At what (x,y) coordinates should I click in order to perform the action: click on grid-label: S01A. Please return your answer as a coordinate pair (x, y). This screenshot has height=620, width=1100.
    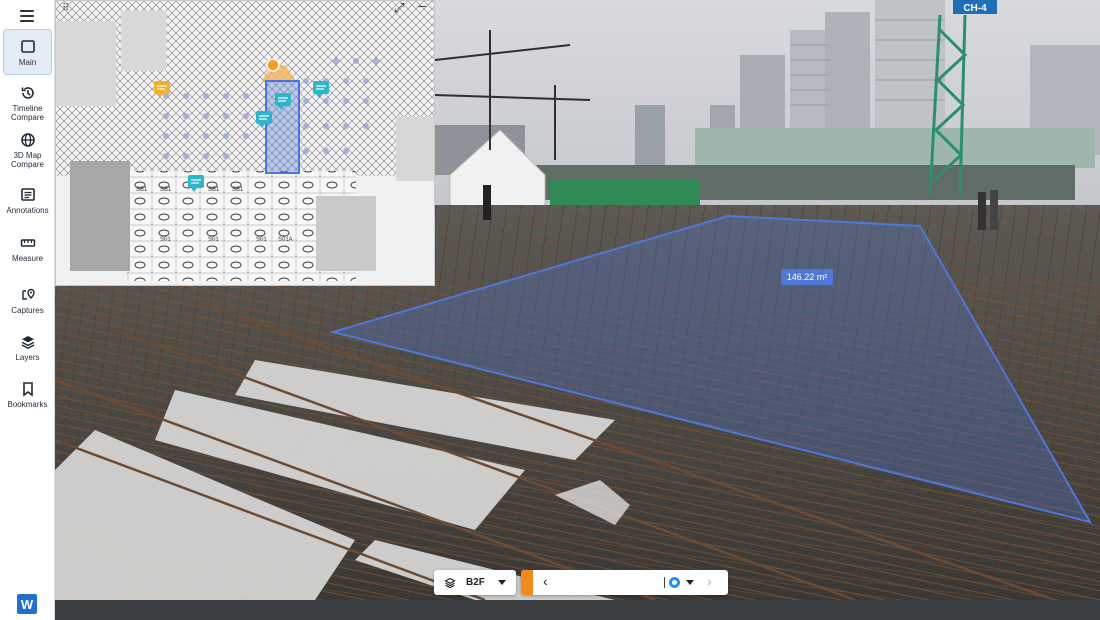
    Looking at the image, I should click on (285, 240).